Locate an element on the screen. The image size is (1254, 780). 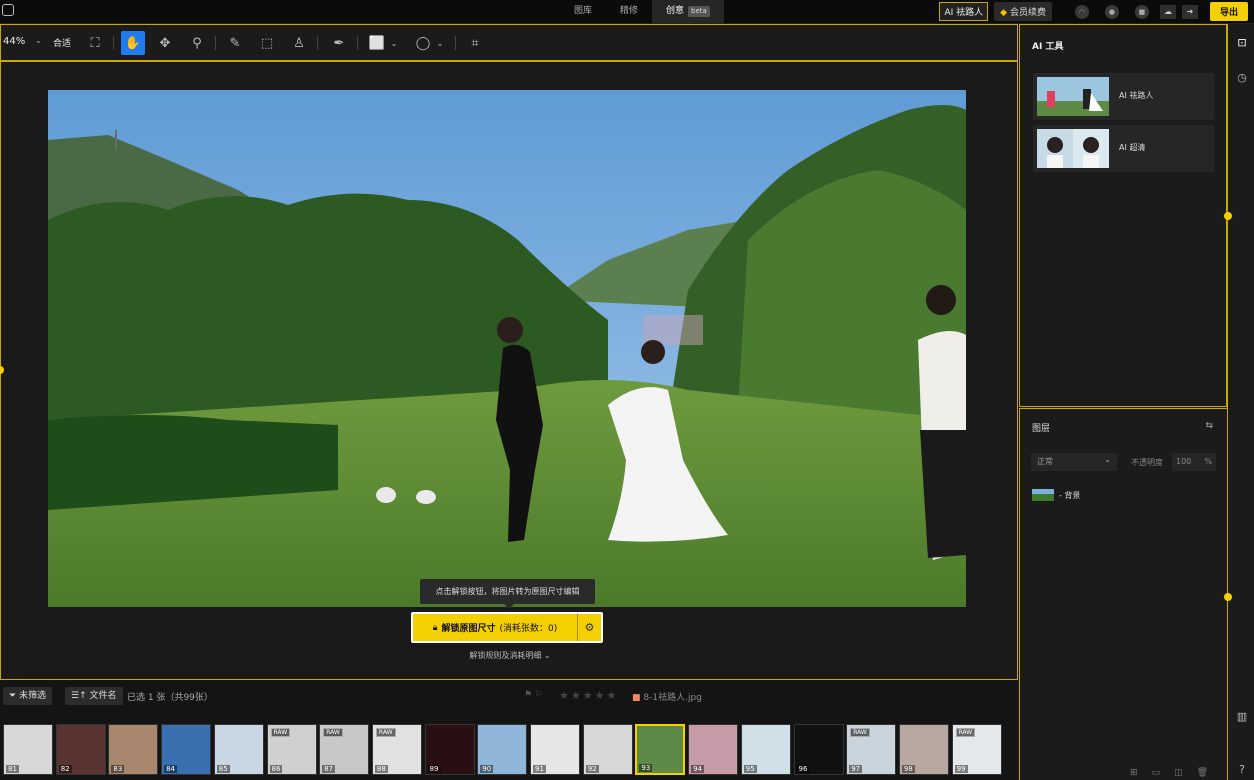
crop-tool-icon: ⌗ is located at coordinates (475, 43).